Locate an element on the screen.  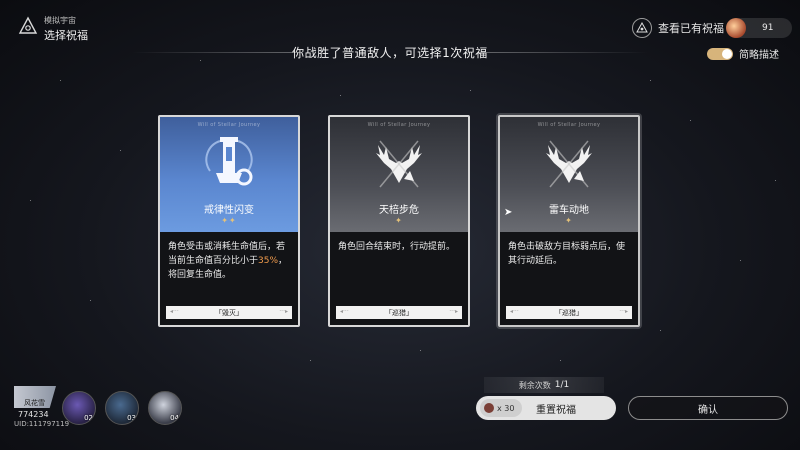
player-info: 风花雪 774234 UID:111797119 is located at coordinates (41, 412).